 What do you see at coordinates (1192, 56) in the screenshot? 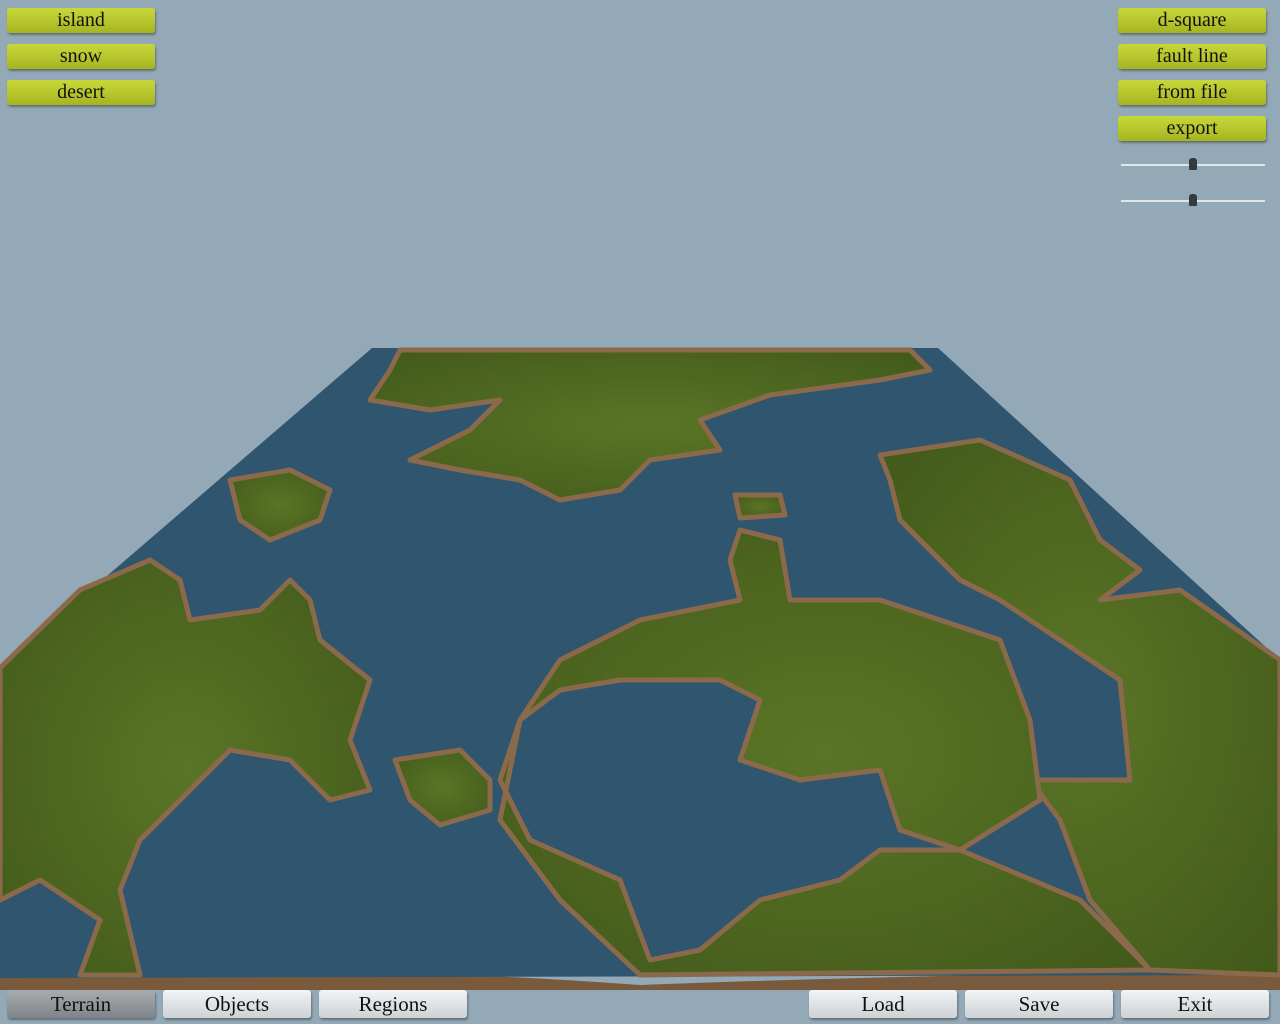
I see `fault-line-button: fault line` at bounding box center [1192, 56].